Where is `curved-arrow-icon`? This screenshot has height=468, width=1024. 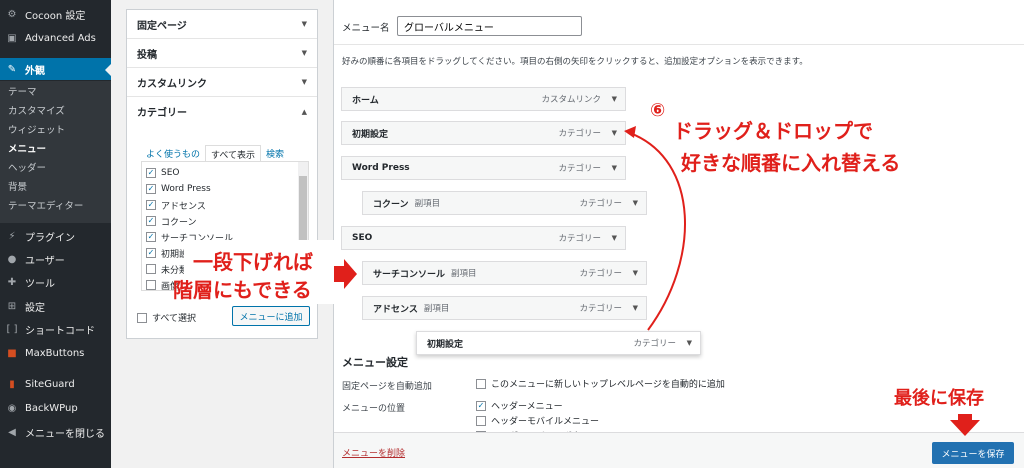 curved-arrow-icon is located at coordinates (657, 231).